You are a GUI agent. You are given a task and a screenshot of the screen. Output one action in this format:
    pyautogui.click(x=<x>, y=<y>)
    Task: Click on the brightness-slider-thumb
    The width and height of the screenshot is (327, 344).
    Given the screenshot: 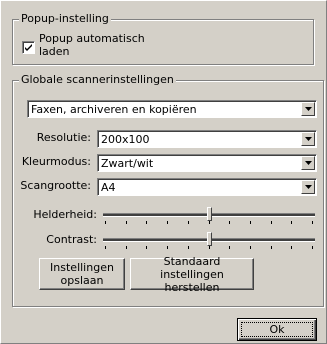 What is the action you would take?
    pyautogui.click(x=209, y=214)
    